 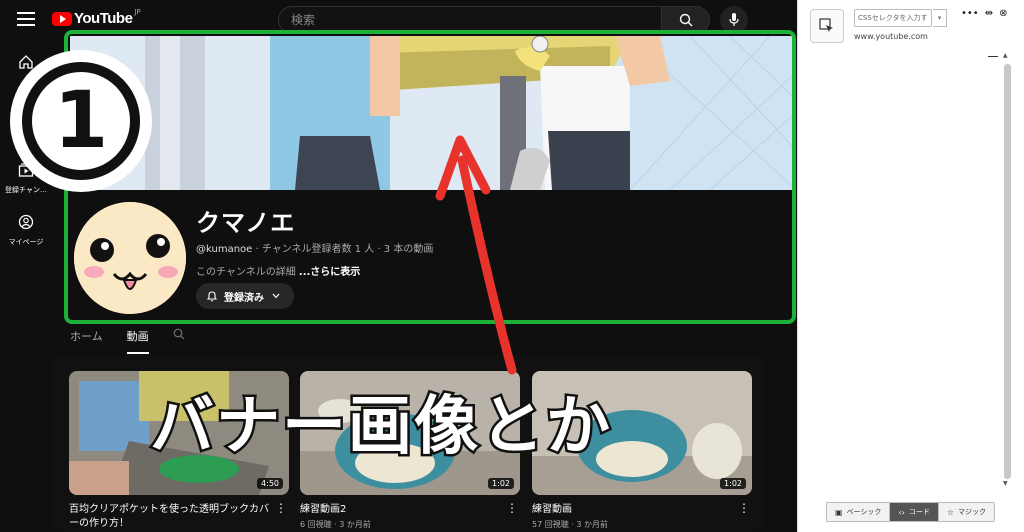 I want to click on tab-videos: 動画, so click(x=137, y=341).